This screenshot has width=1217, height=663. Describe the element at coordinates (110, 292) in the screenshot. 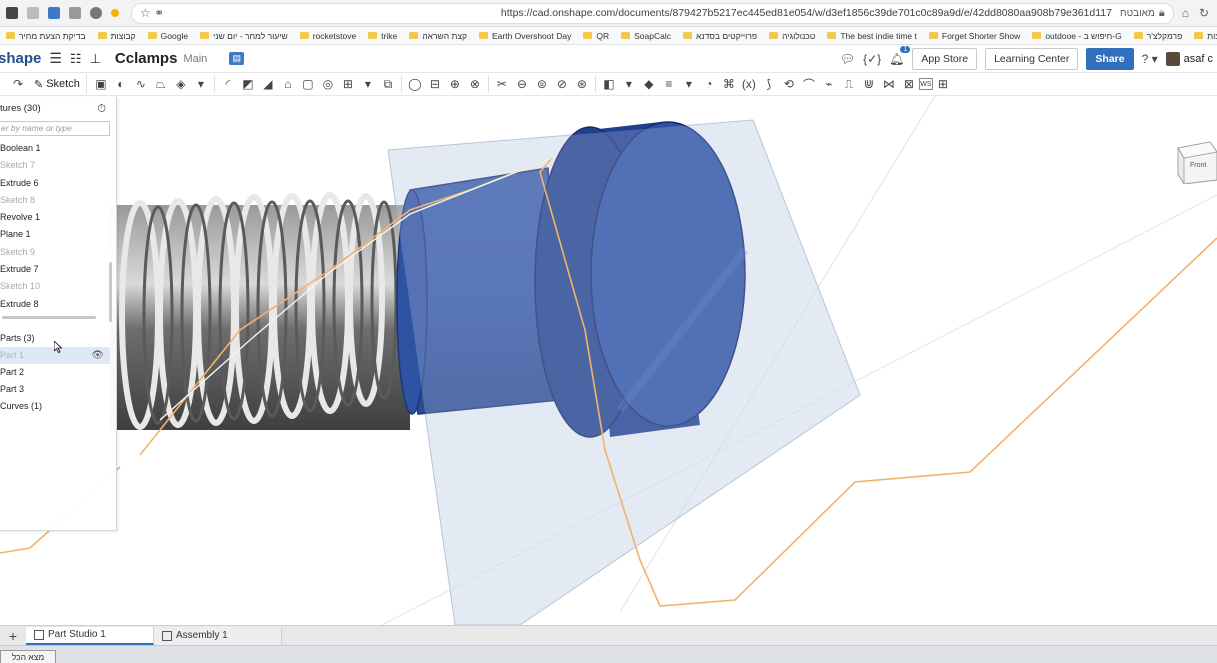

I see `vertical-scrollbar` at that location.